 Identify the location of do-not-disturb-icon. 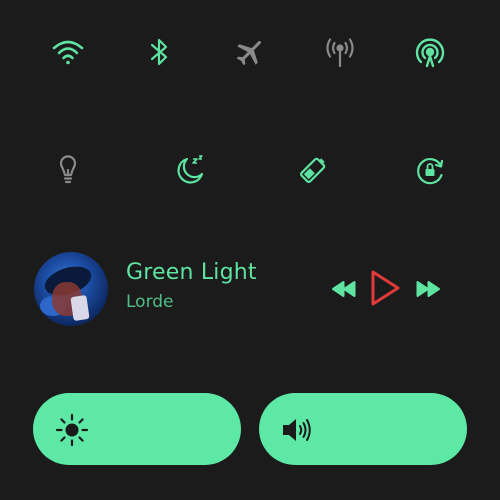
(190, 169).